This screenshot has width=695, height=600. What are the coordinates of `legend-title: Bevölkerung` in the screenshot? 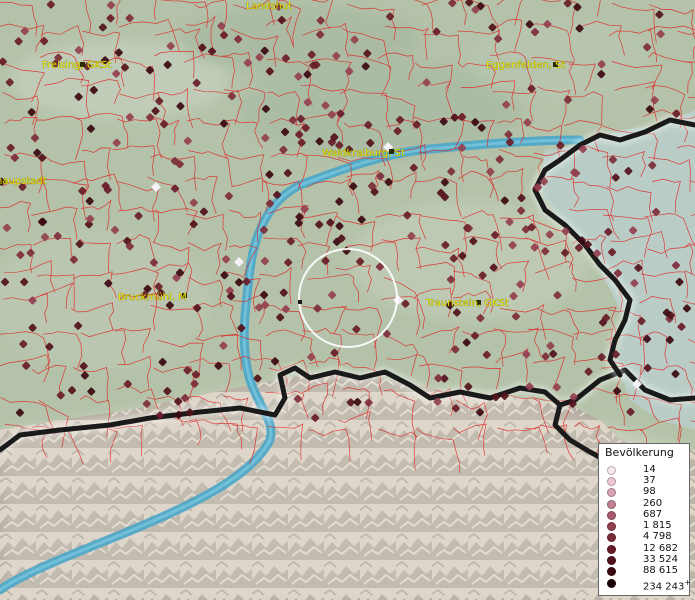 It's located at (639, 452).